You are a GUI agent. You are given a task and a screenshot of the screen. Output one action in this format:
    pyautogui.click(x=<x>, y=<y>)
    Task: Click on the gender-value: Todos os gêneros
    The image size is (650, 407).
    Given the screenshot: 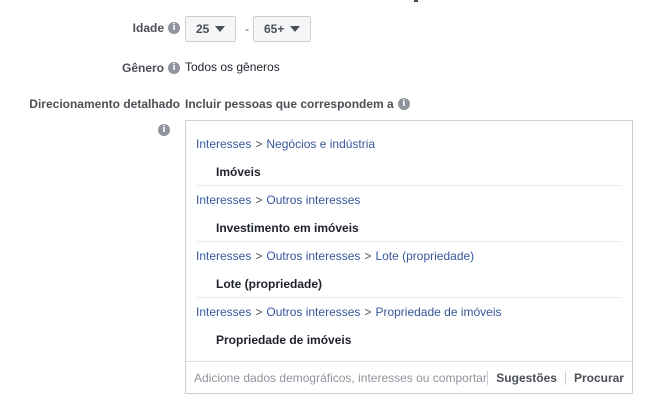 What is the action you would take?
    pyautogui.click(x=232, y=67)
    